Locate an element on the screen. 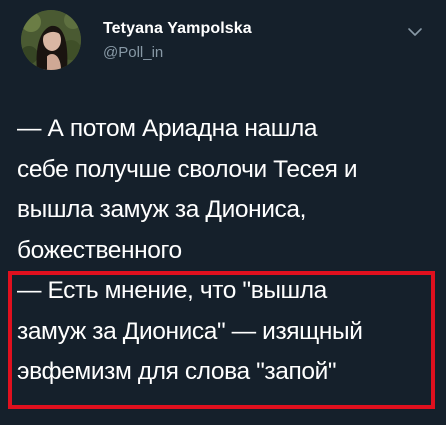  chevron-down-icon is located at coordinates (415, 32).